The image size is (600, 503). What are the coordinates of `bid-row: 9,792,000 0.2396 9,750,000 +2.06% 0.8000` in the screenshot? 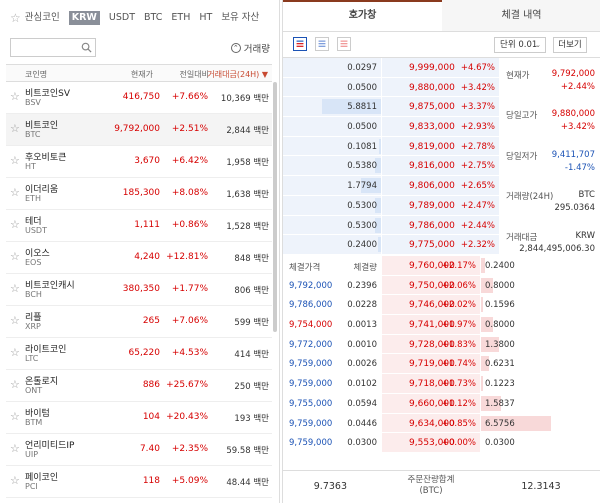 It's located at (441, 285).